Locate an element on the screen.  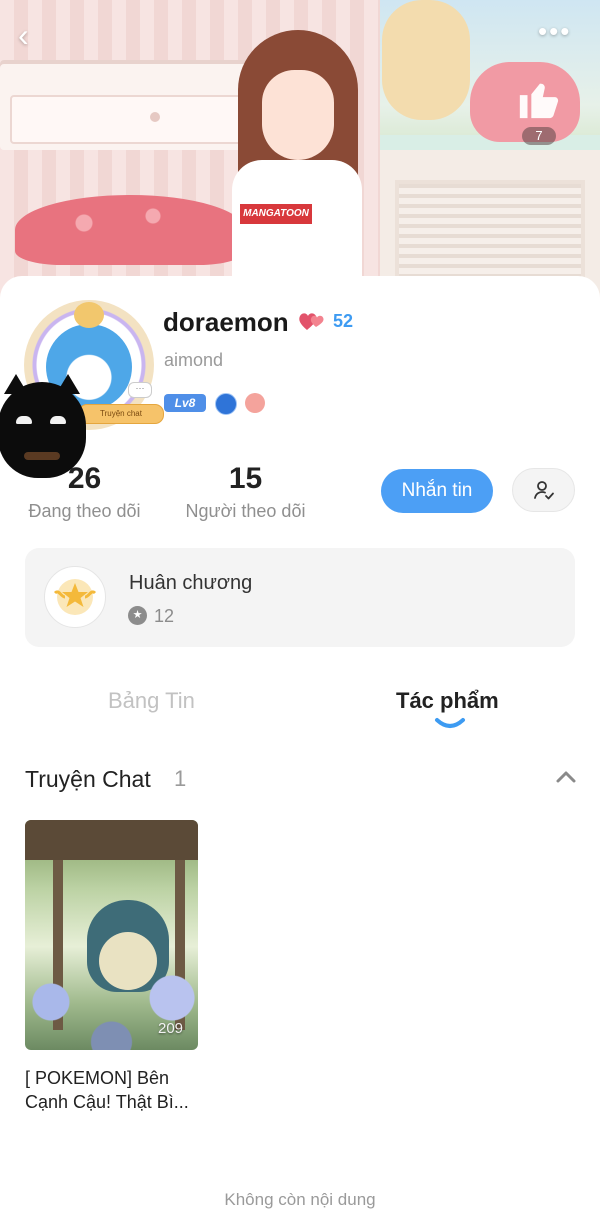
banner-drawer-knob is located at coordinates (155, 117).